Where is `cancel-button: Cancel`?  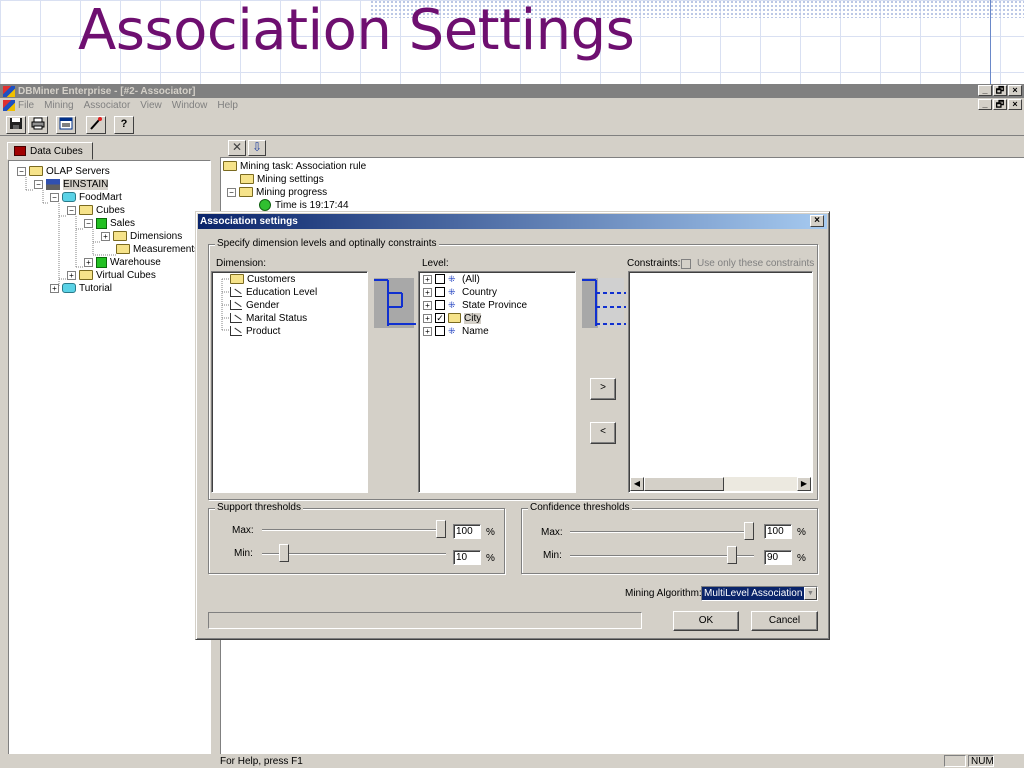 cancel-button: Cancel is located at coordinates (784, 621).